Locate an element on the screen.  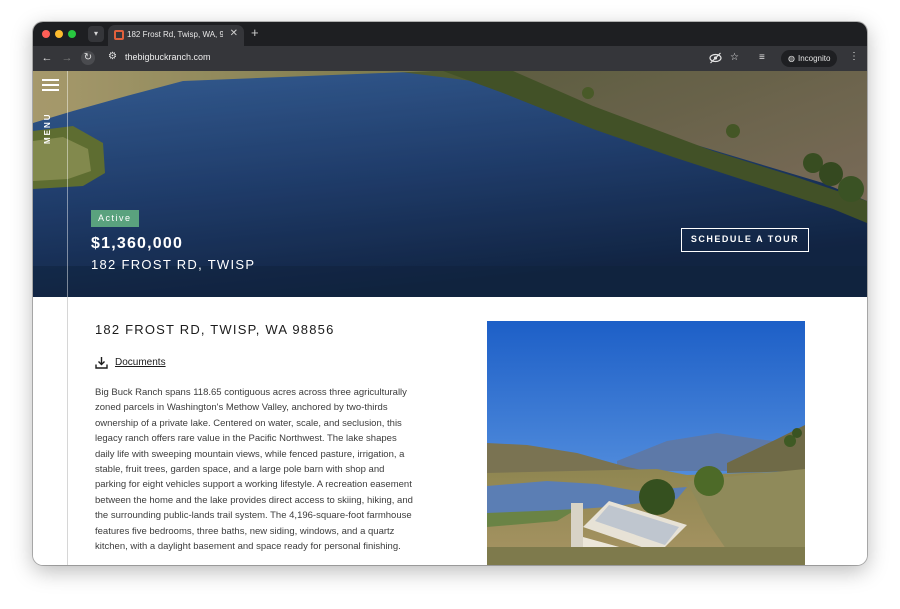
side-navigation-rail: MENU is located at coordinates (50, 318).